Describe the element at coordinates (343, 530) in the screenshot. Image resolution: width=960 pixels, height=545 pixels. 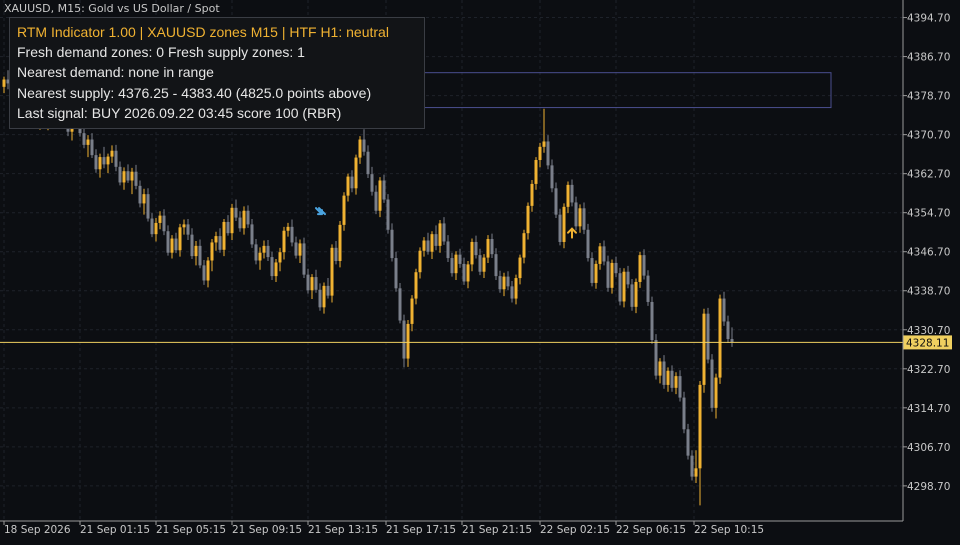
I see `x-tick-label: 21 Sep 13:15` at that location.